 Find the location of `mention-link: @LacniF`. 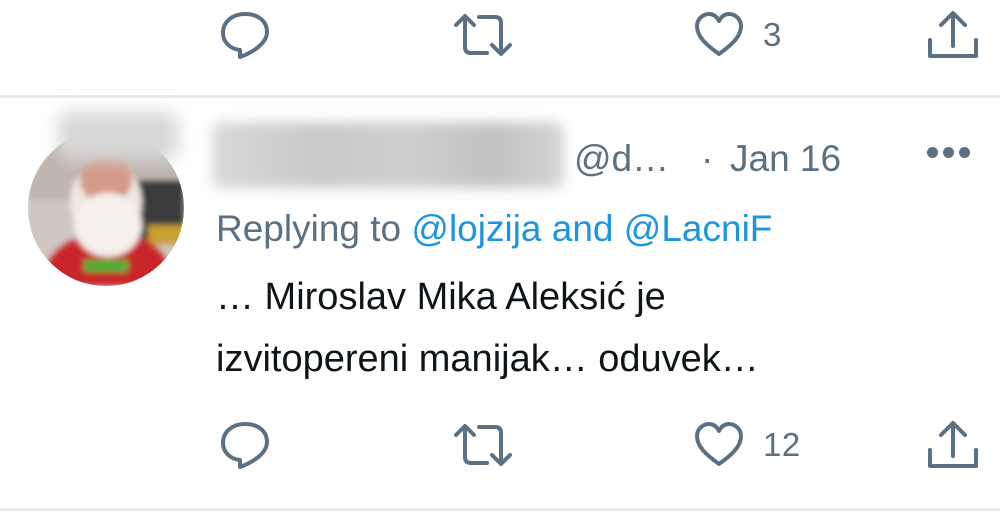

mention-link: @LacniF is located at coordinates (698, 228).